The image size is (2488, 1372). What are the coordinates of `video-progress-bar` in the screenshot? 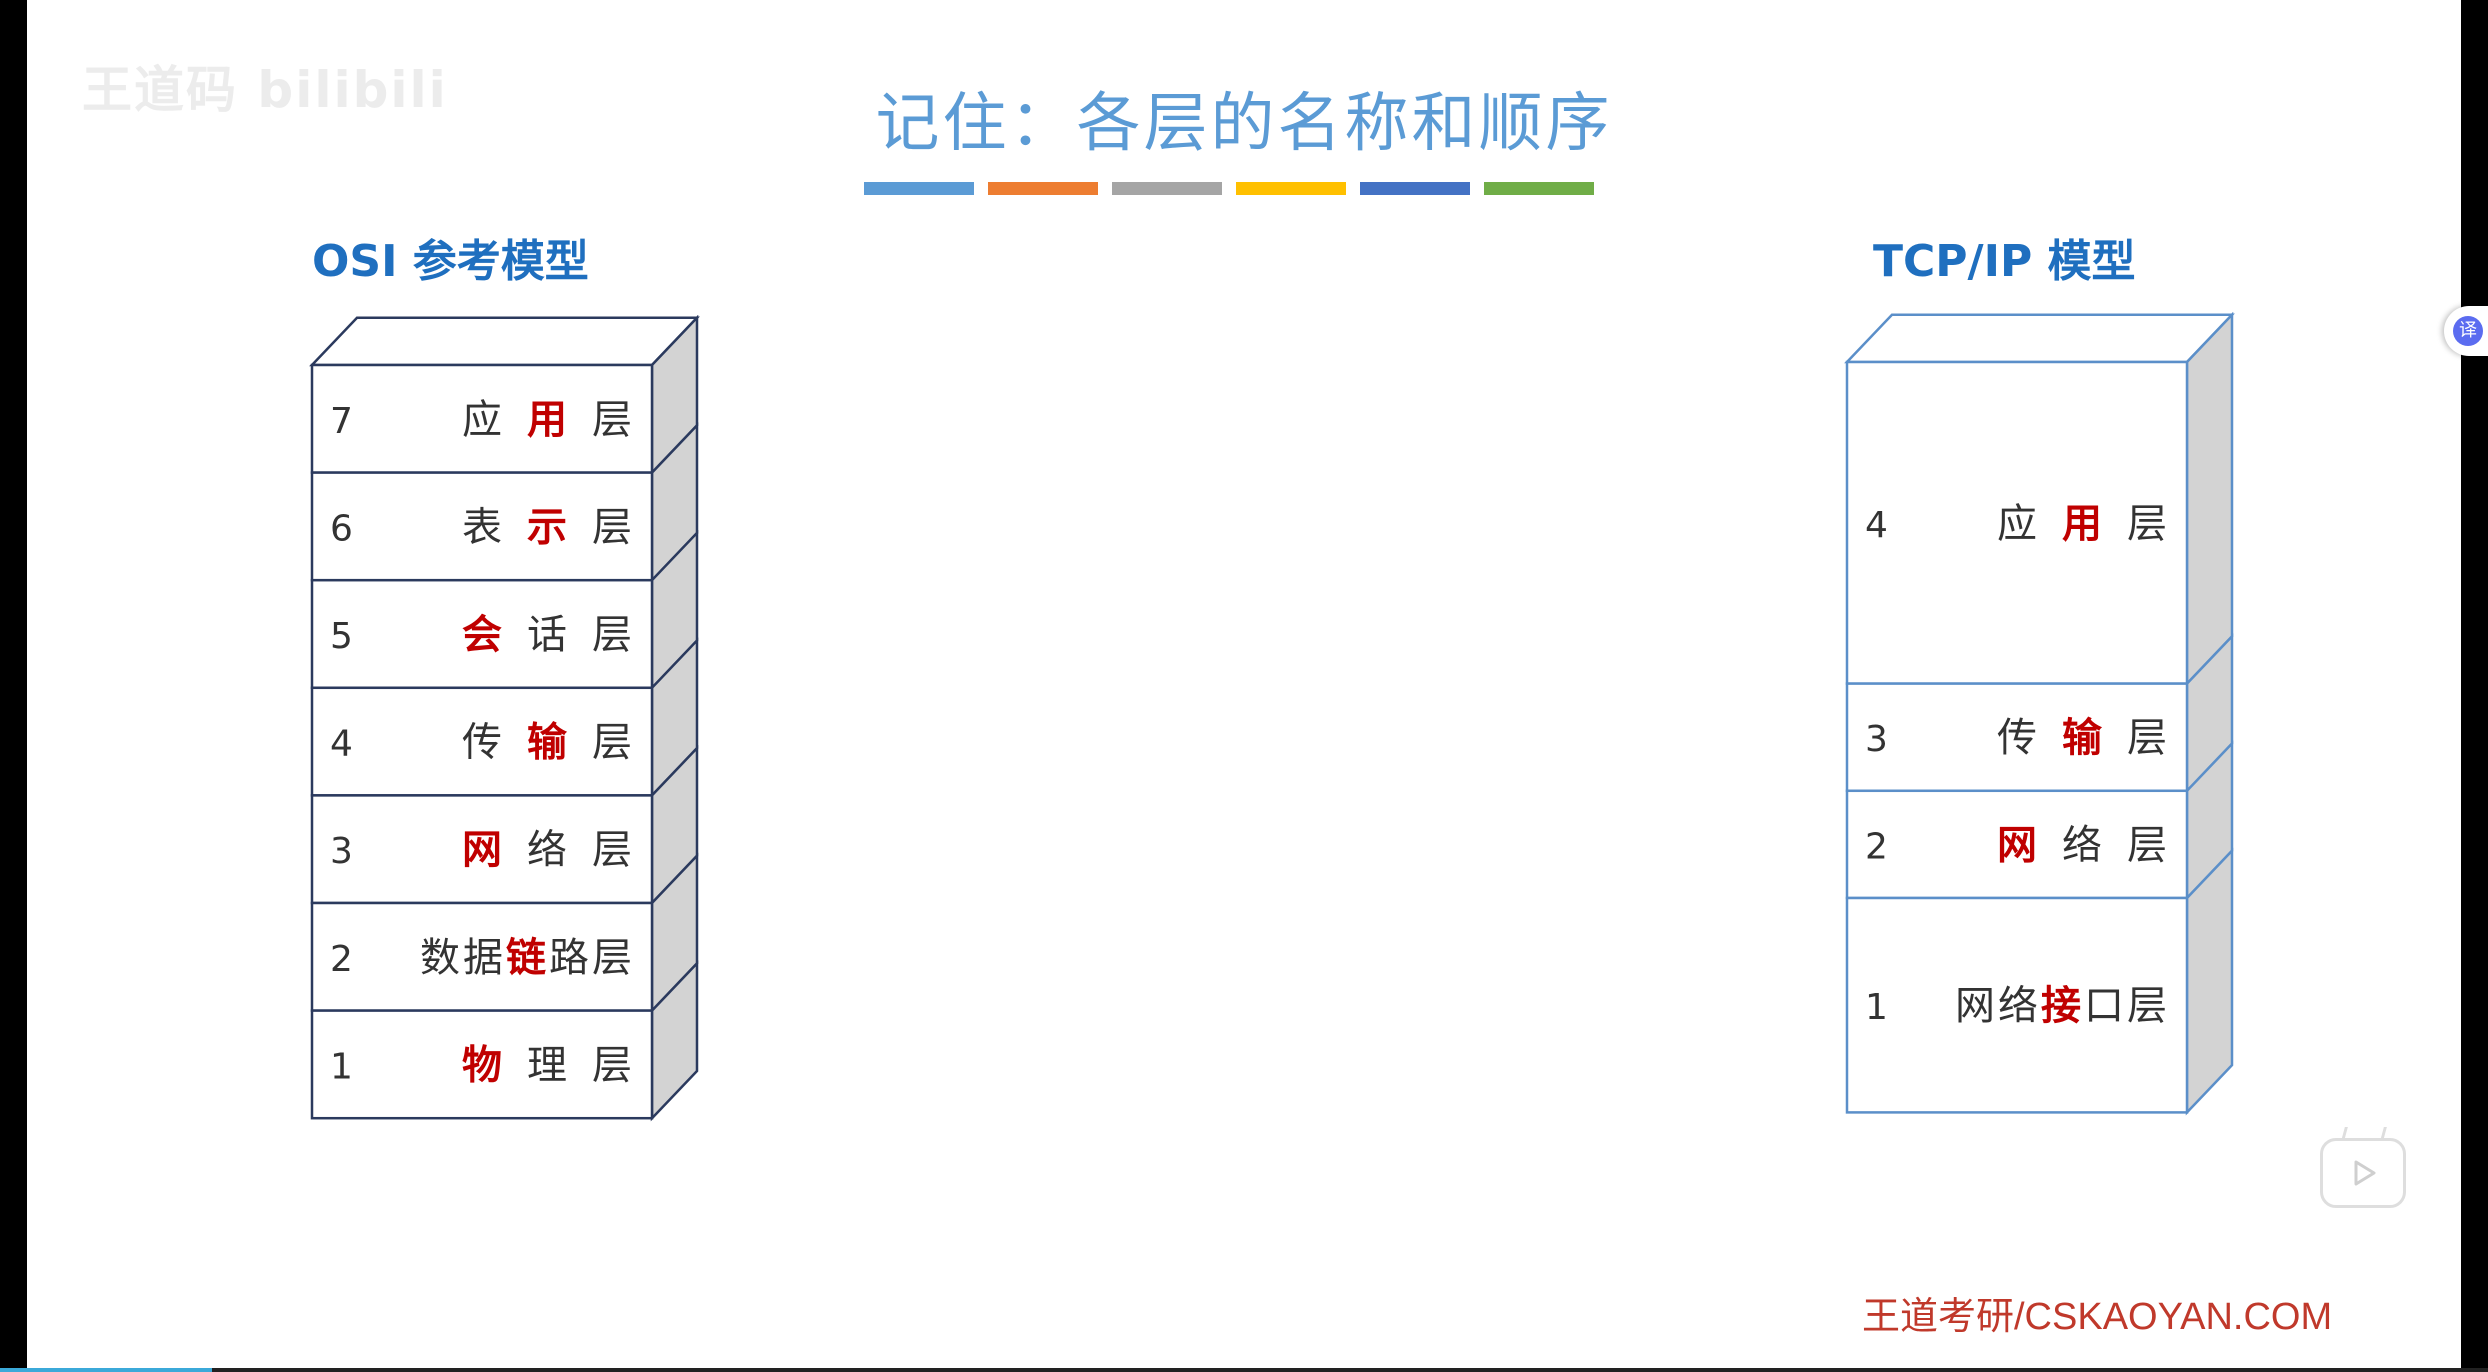 It's located at (1244, 1370).